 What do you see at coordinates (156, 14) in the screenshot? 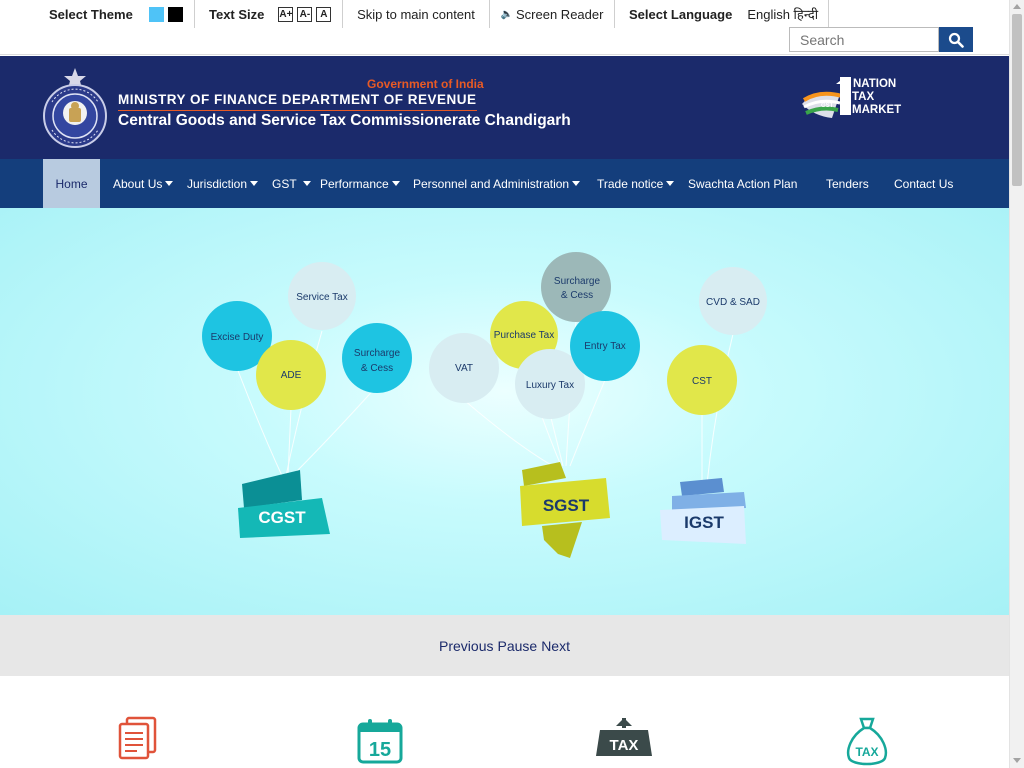
I see `theme-light-swatch` at bounding box center [156, 14].